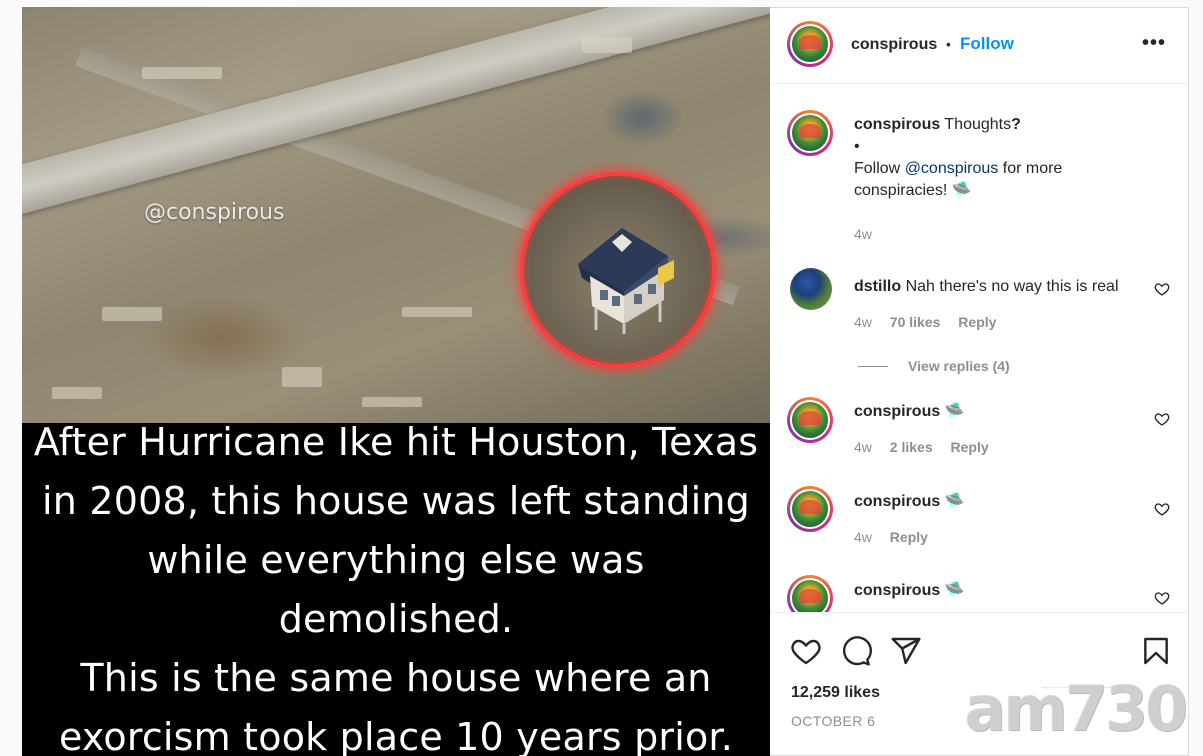 This screenshot has height=756, width=1203. Describe the element at coordinates (915, 322) in the screenshot. I see `comment-likes: 70 likes` at that location.